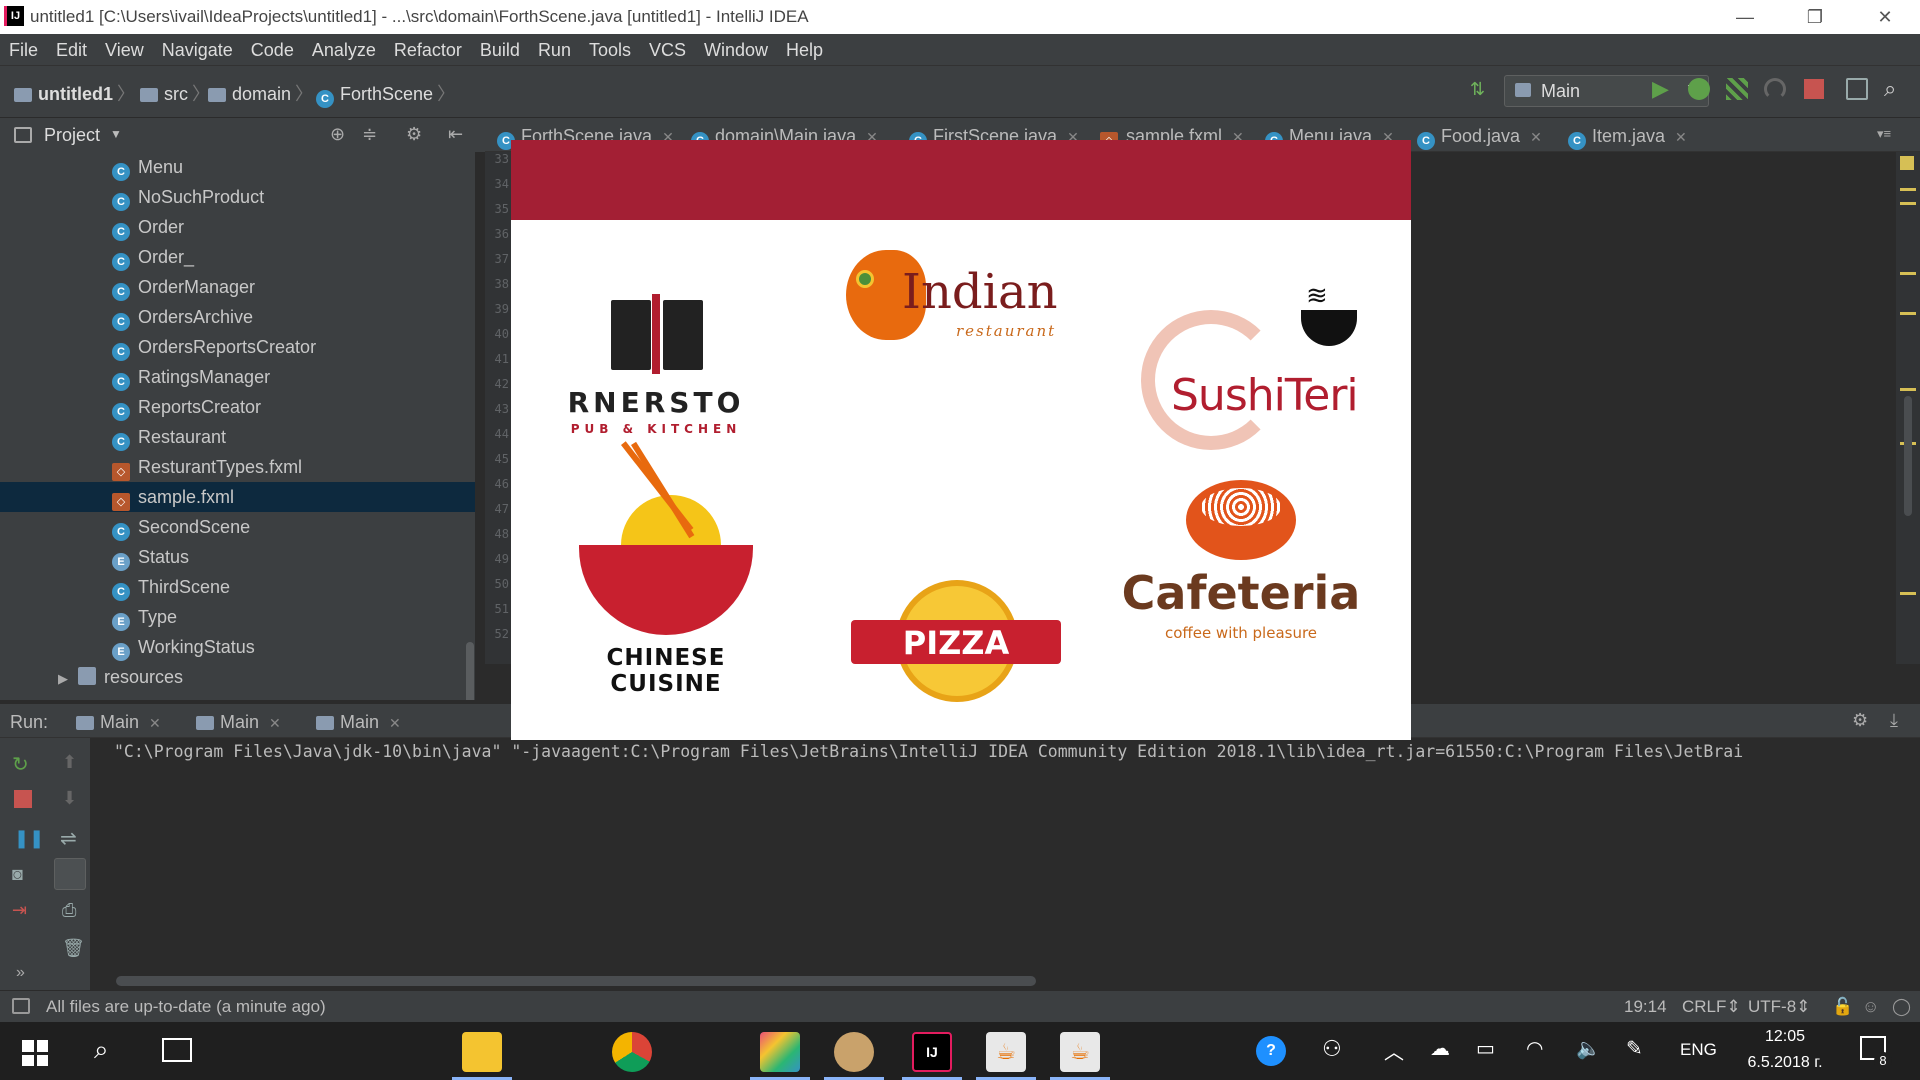  I want to click on clock-time: 12:05, so click(1785, 1037).